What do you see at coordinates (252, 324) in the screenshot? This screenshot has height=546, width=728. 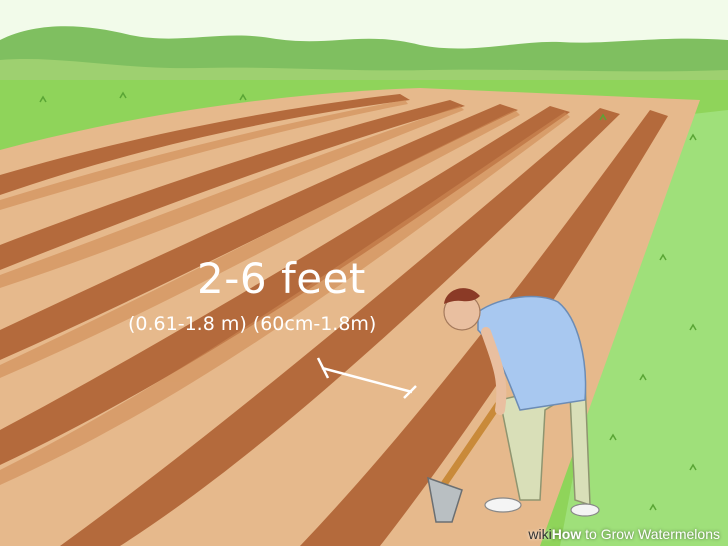 I see `measurement-metric-label: (0.61-1.8 m) (60cm-1.8m)` at bounding box center [252, 324].